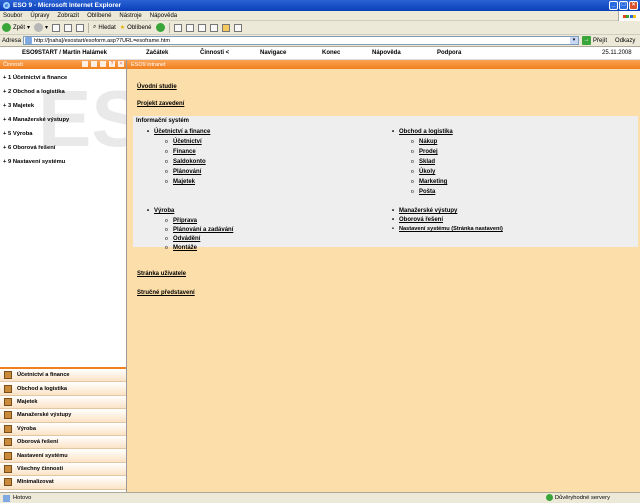 This screenshot has height=503, width=640. I want to click on link-ukoly: Úkoly, so click(423, 172).